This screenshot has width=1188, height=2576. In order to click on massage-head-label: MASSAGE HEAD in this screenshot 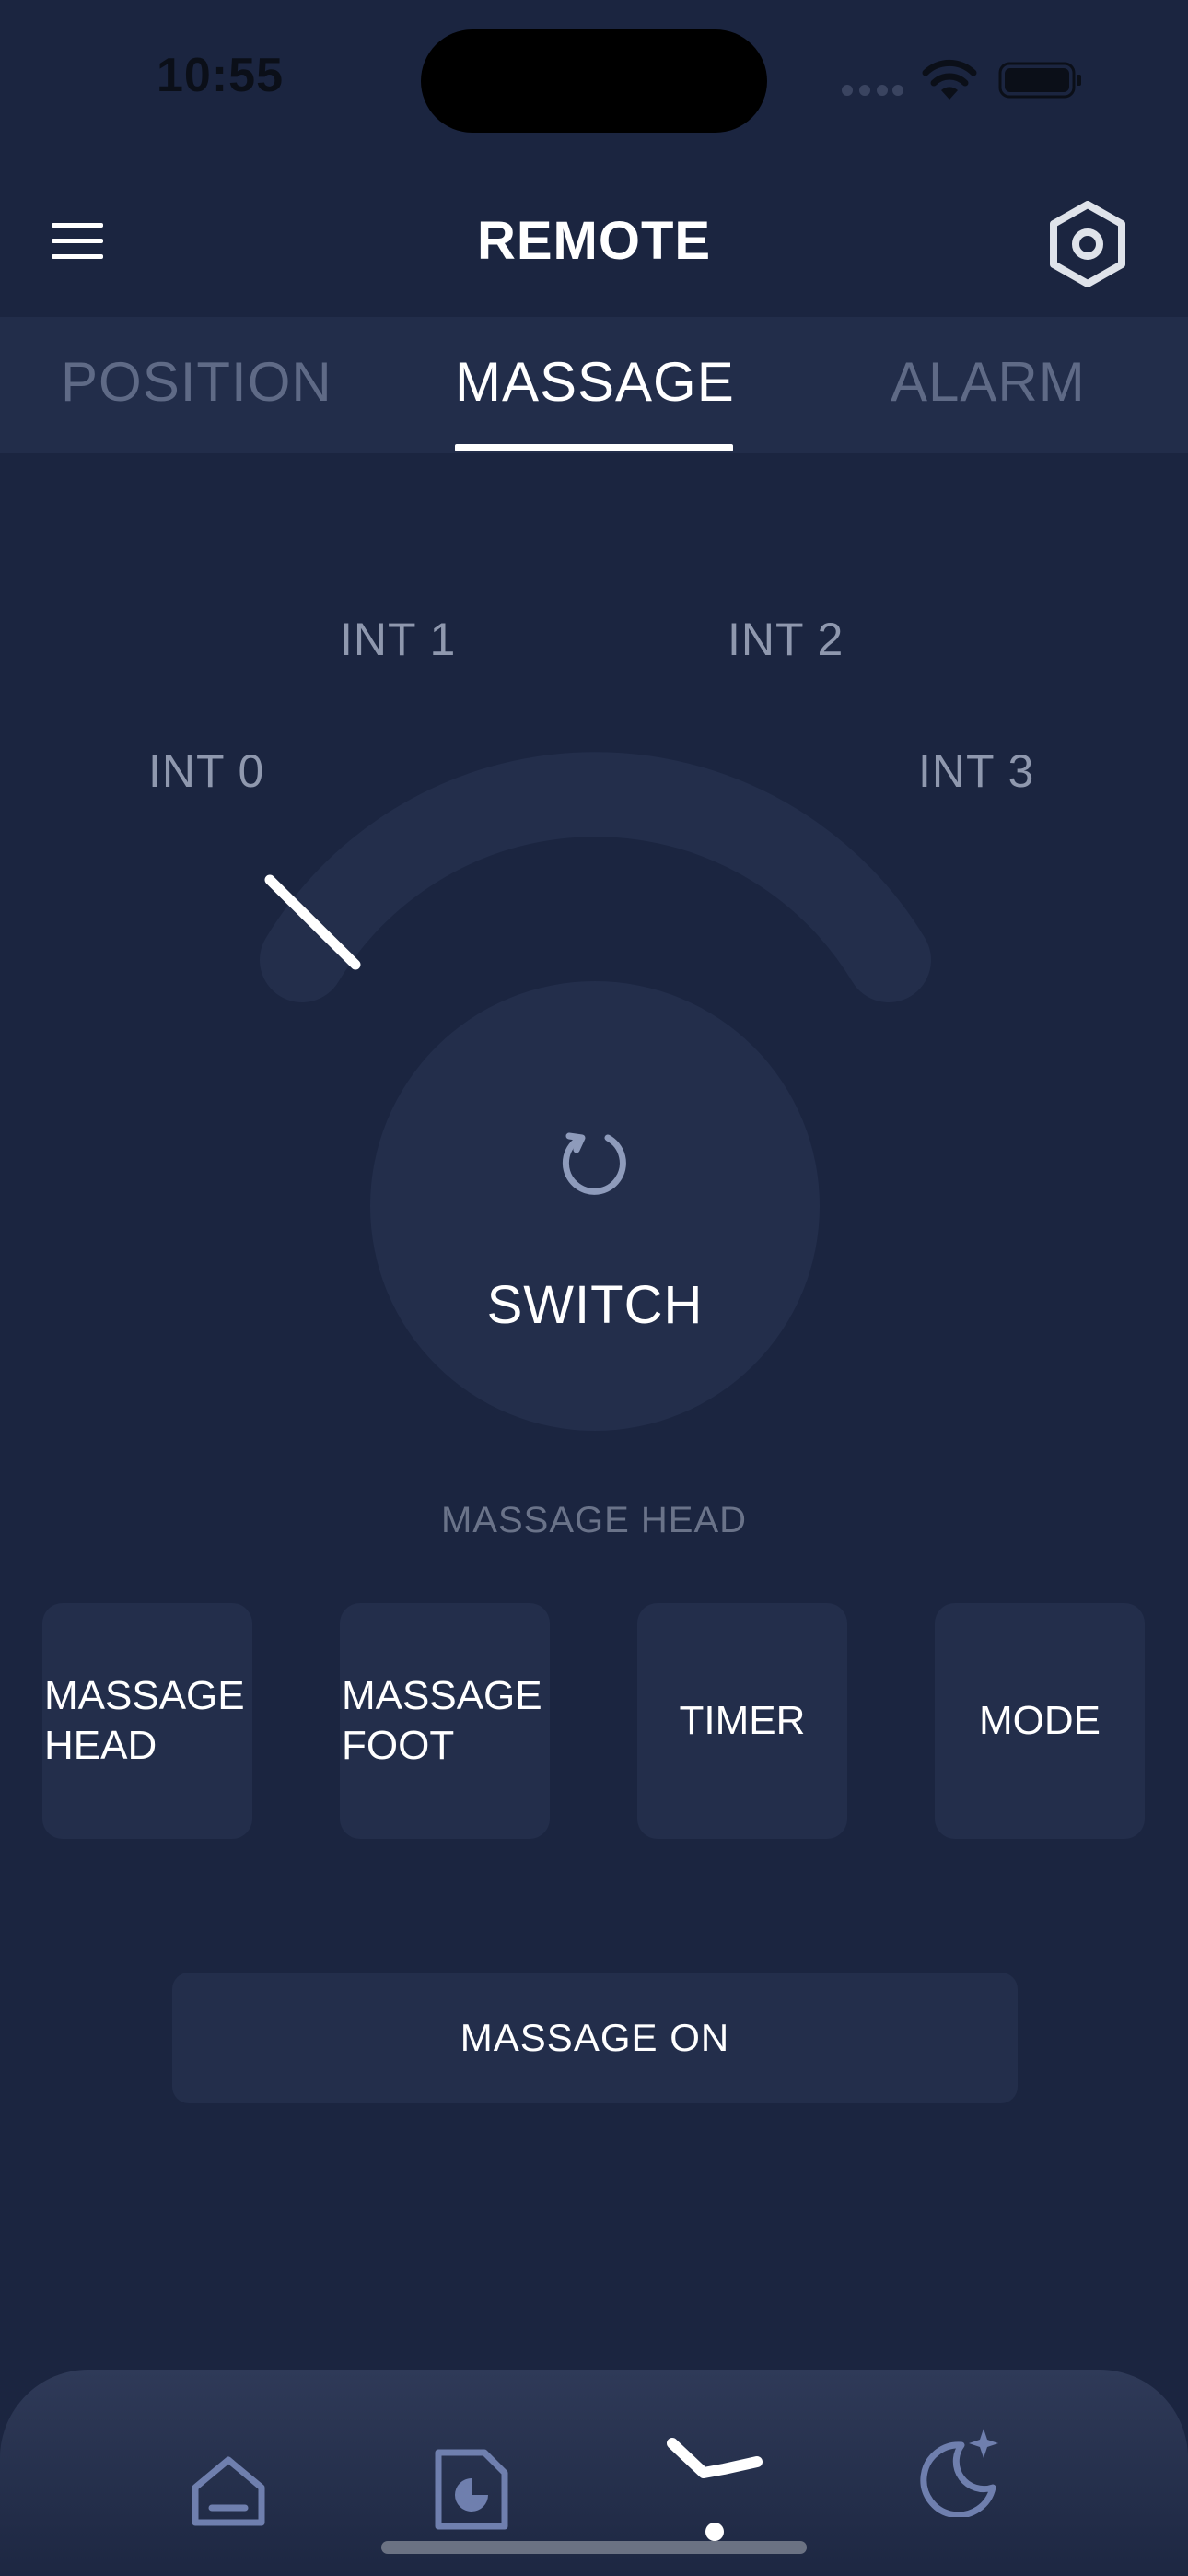, I will do `click(144, 1720)`.